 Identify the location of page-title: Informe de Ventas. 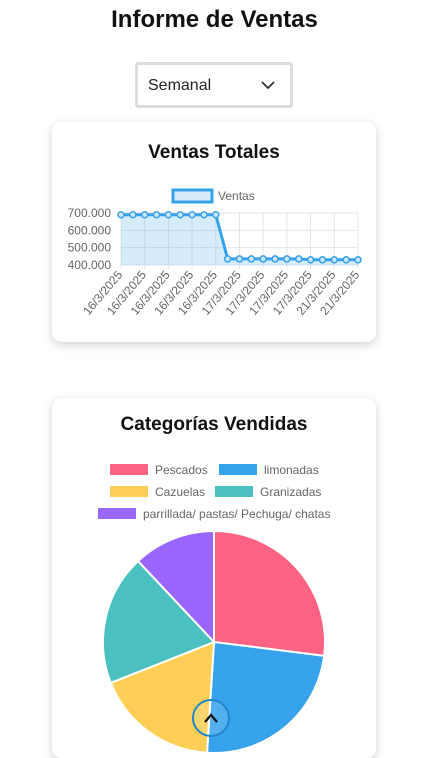
(214, 19).